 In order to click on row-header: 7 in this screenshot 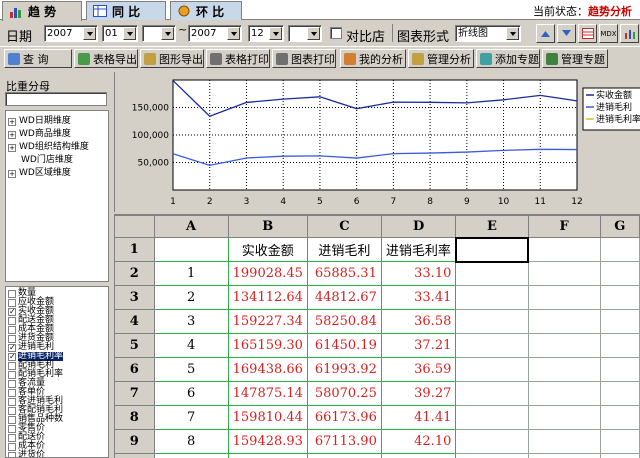, I will do `click(134, 393)`.